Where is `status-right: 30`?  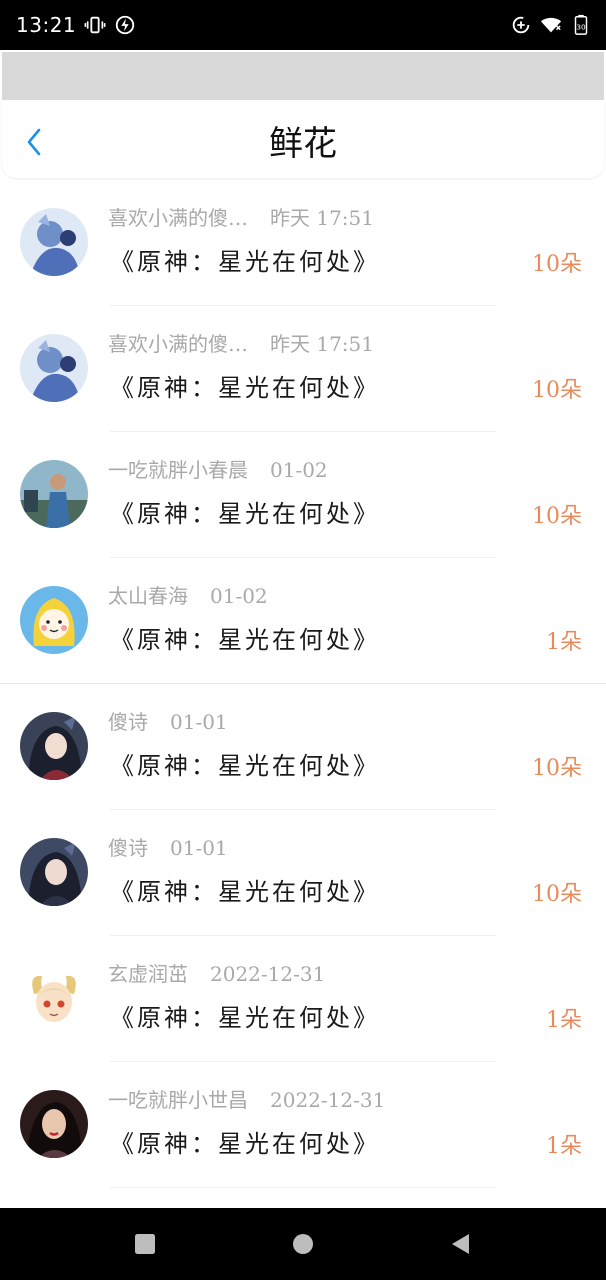 status-right: 30 is located at coordinates (551, 25).